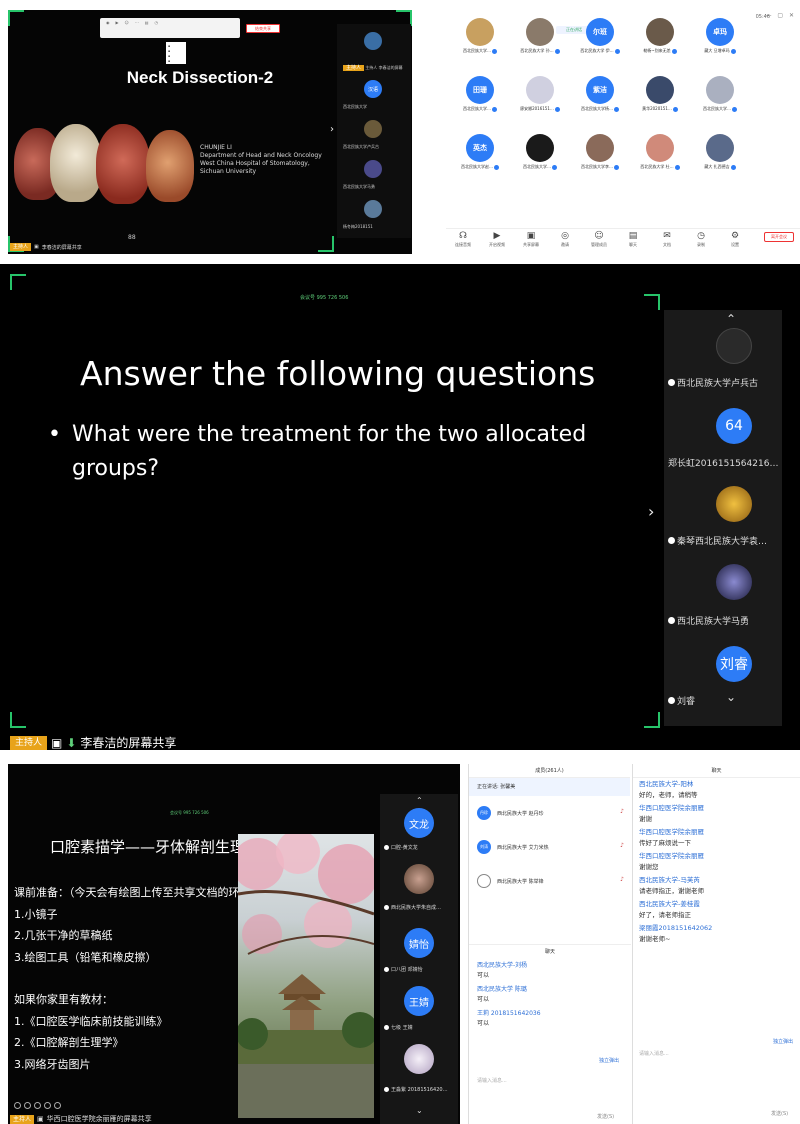 Image resolution: width=800 pixels, height=1124 pixels. I want to click on record-button: ◷ 录制, so click(701, 239).